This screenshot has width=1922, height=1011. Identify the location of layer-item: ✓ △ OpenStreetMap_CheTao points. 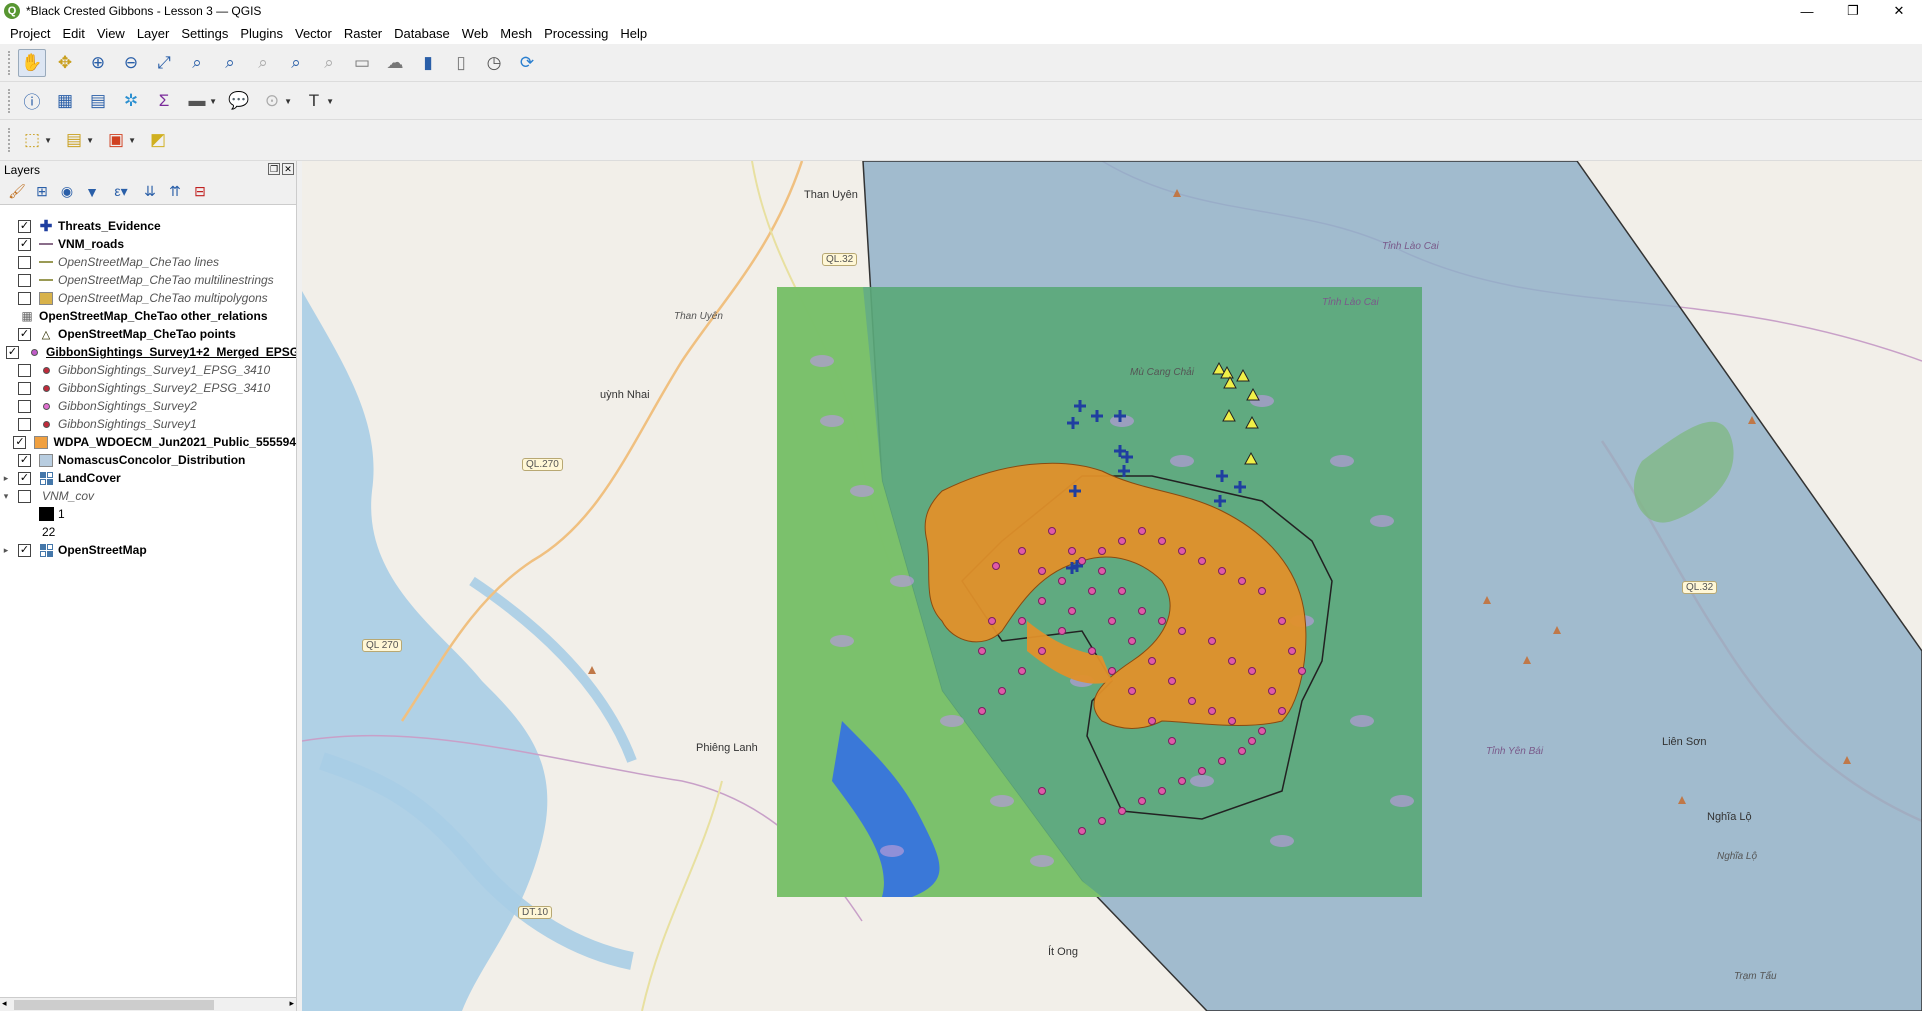
(148, 334).